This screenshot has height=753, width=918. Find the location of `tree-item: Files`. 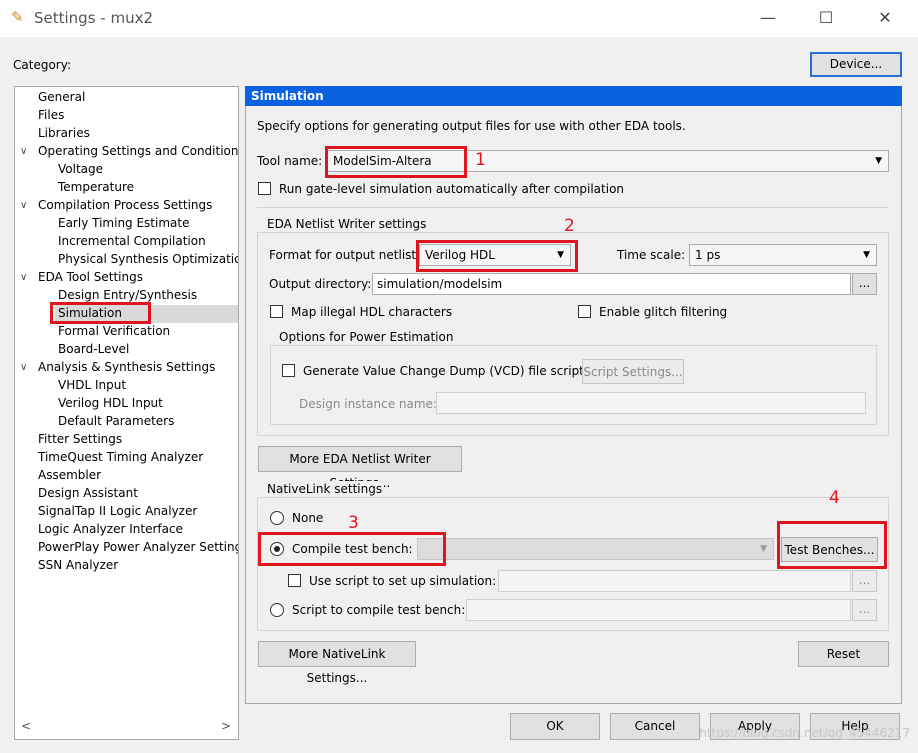

tree-item: Files is located at coordinates (51, 115).